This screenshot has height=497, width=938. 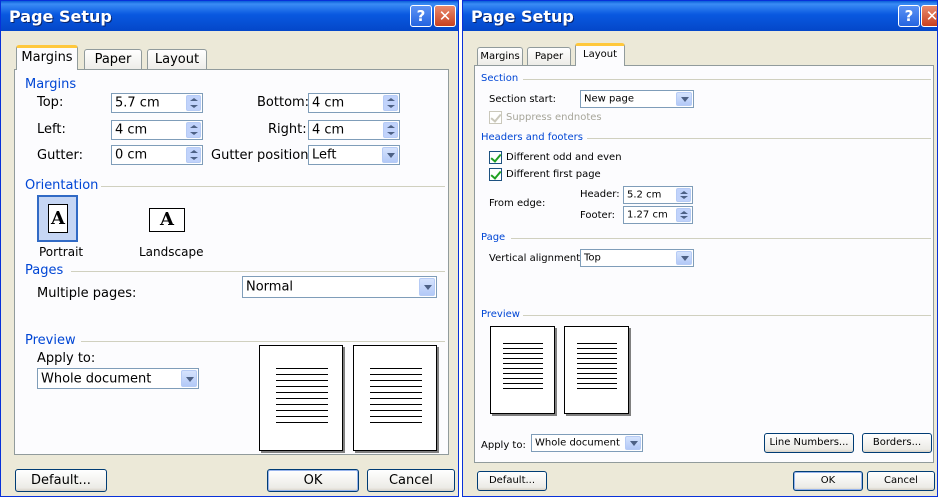 What do you see at coordinates (131, 155) in the screenshot?
I see `gutter-value: 0 cm` at bounding box center [131, 155].